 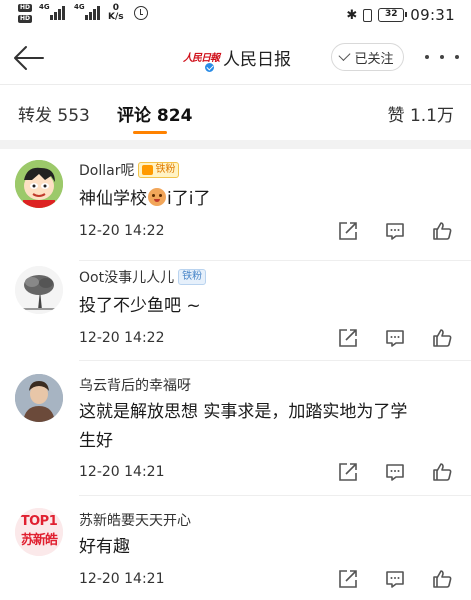 I want to click on signal-type-label-2: 4G, so click(x=79, y=7).